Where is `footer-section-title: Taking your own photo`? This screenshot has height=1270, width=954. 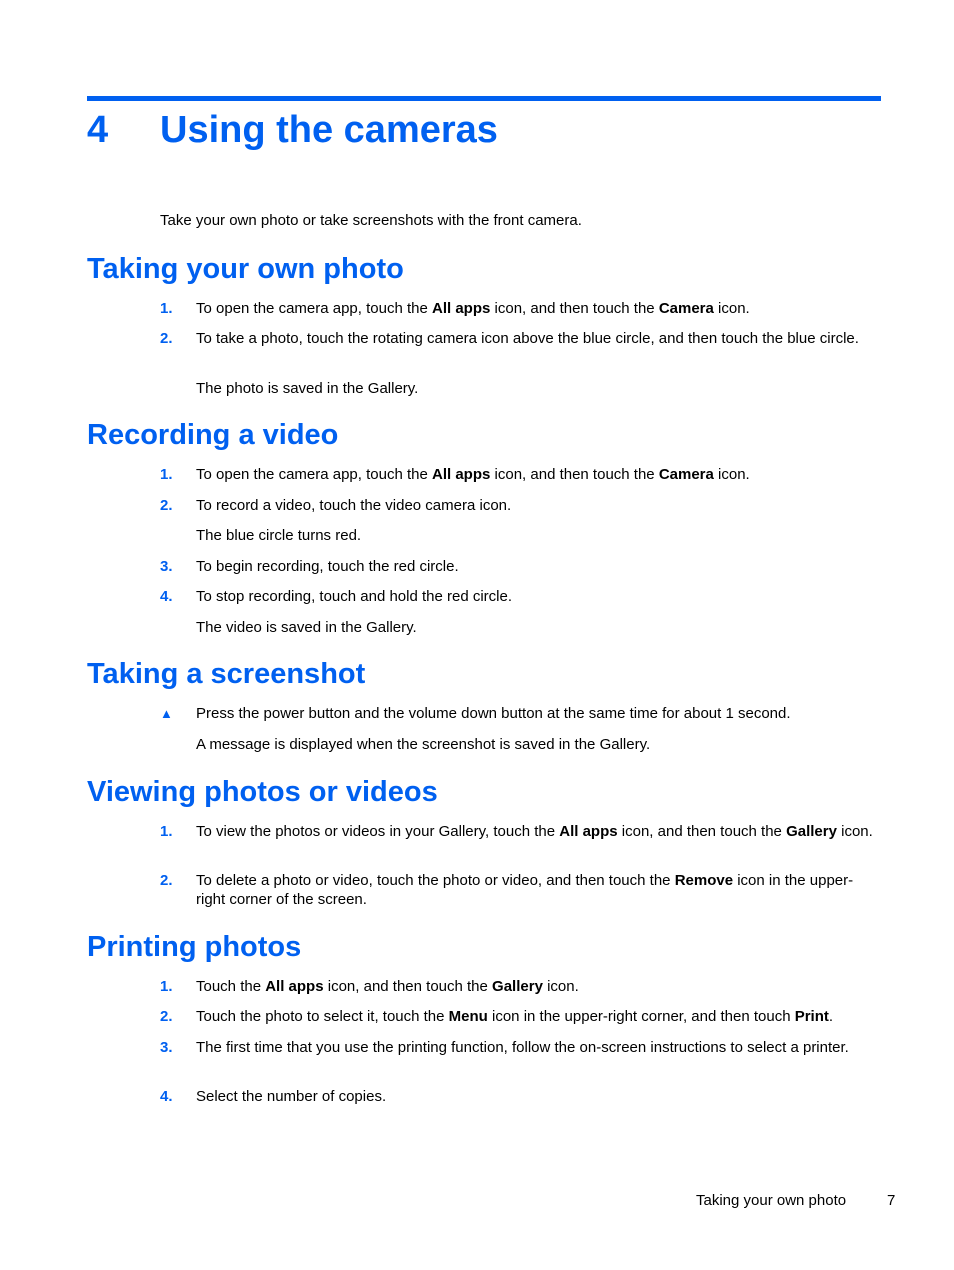
footer-section-title: Taking your own photo is located at coordinates (771, 1200).